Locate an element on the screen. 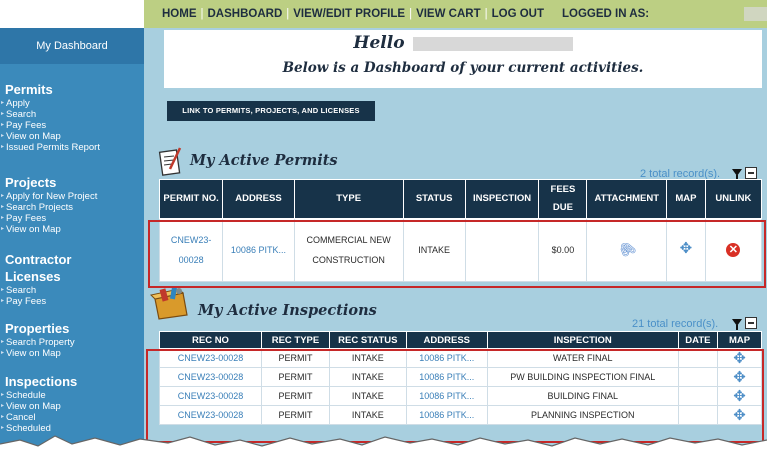 Image resolution: width=767 pixels, height=456 pixels. toolbox-icon is located at coordinates (168, 303).